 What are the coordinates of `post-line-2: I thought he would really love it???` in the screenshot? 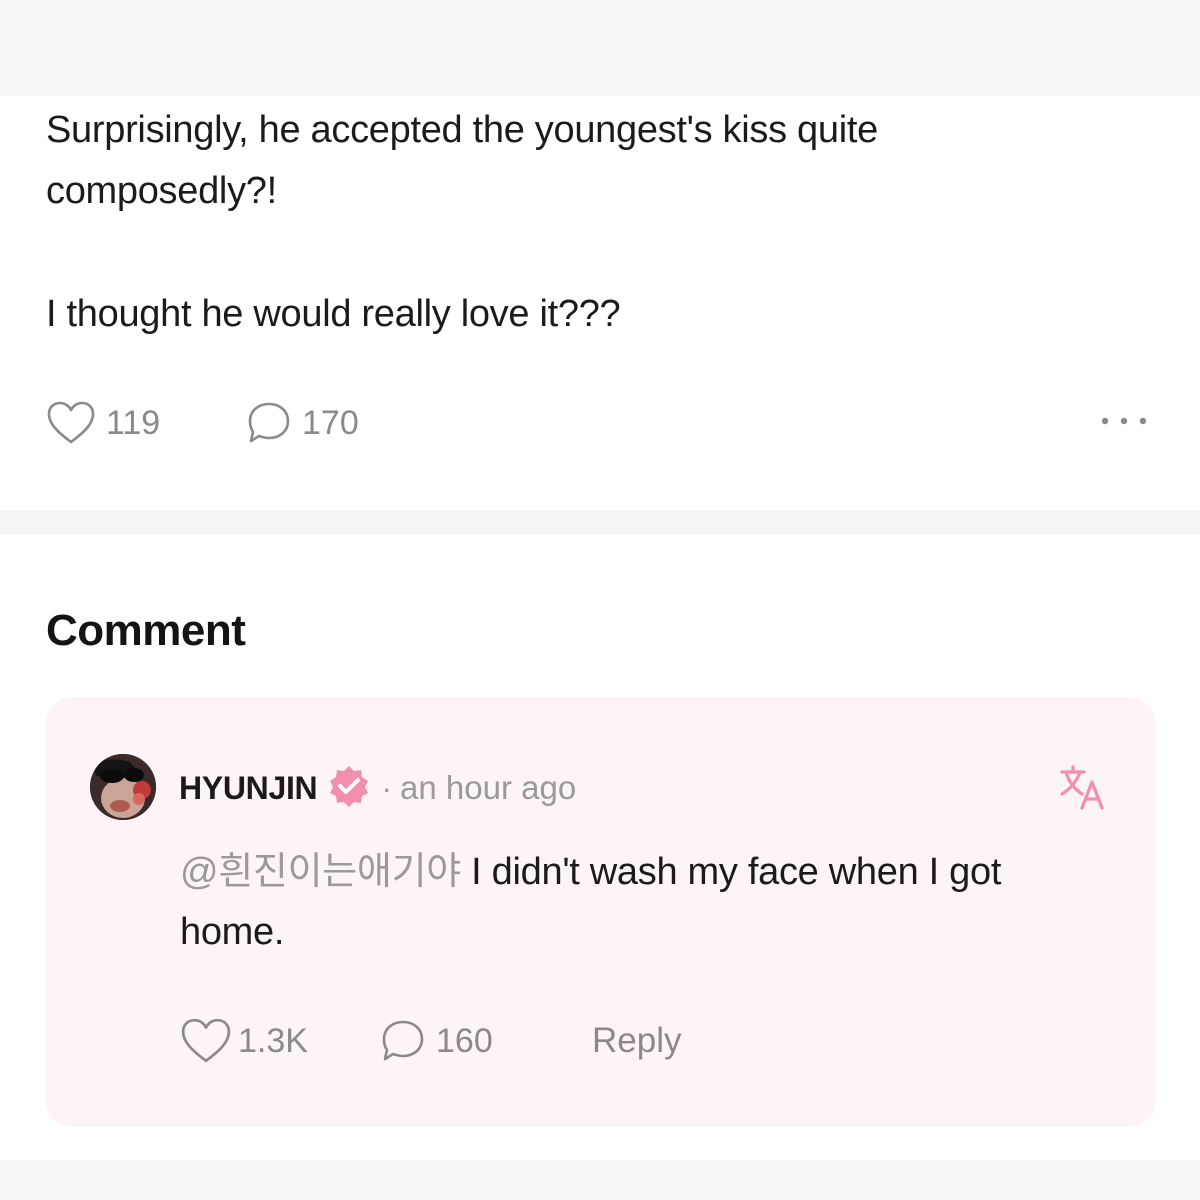 It's located at (333, 314).